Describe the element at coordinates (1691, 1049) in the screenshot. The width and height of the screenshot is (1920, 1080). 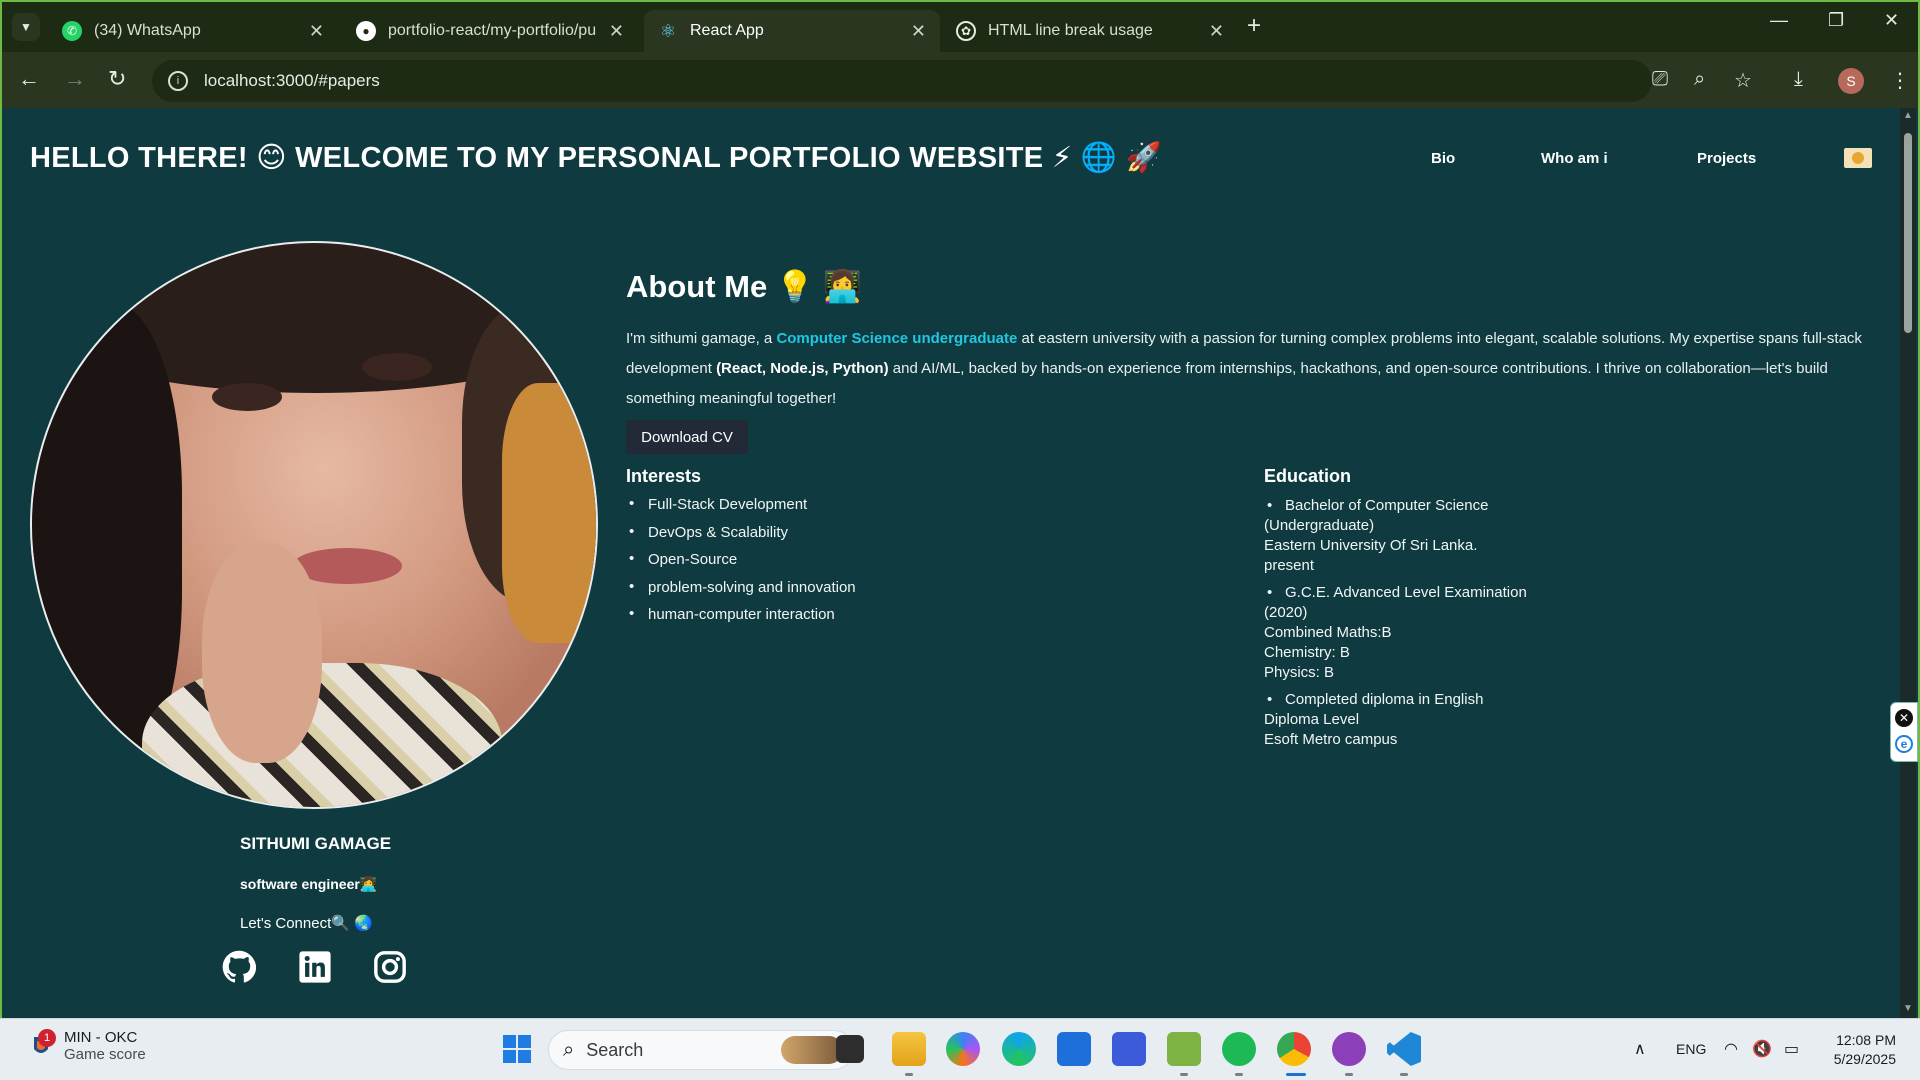
I see `language-indicator: ENG` at that location.